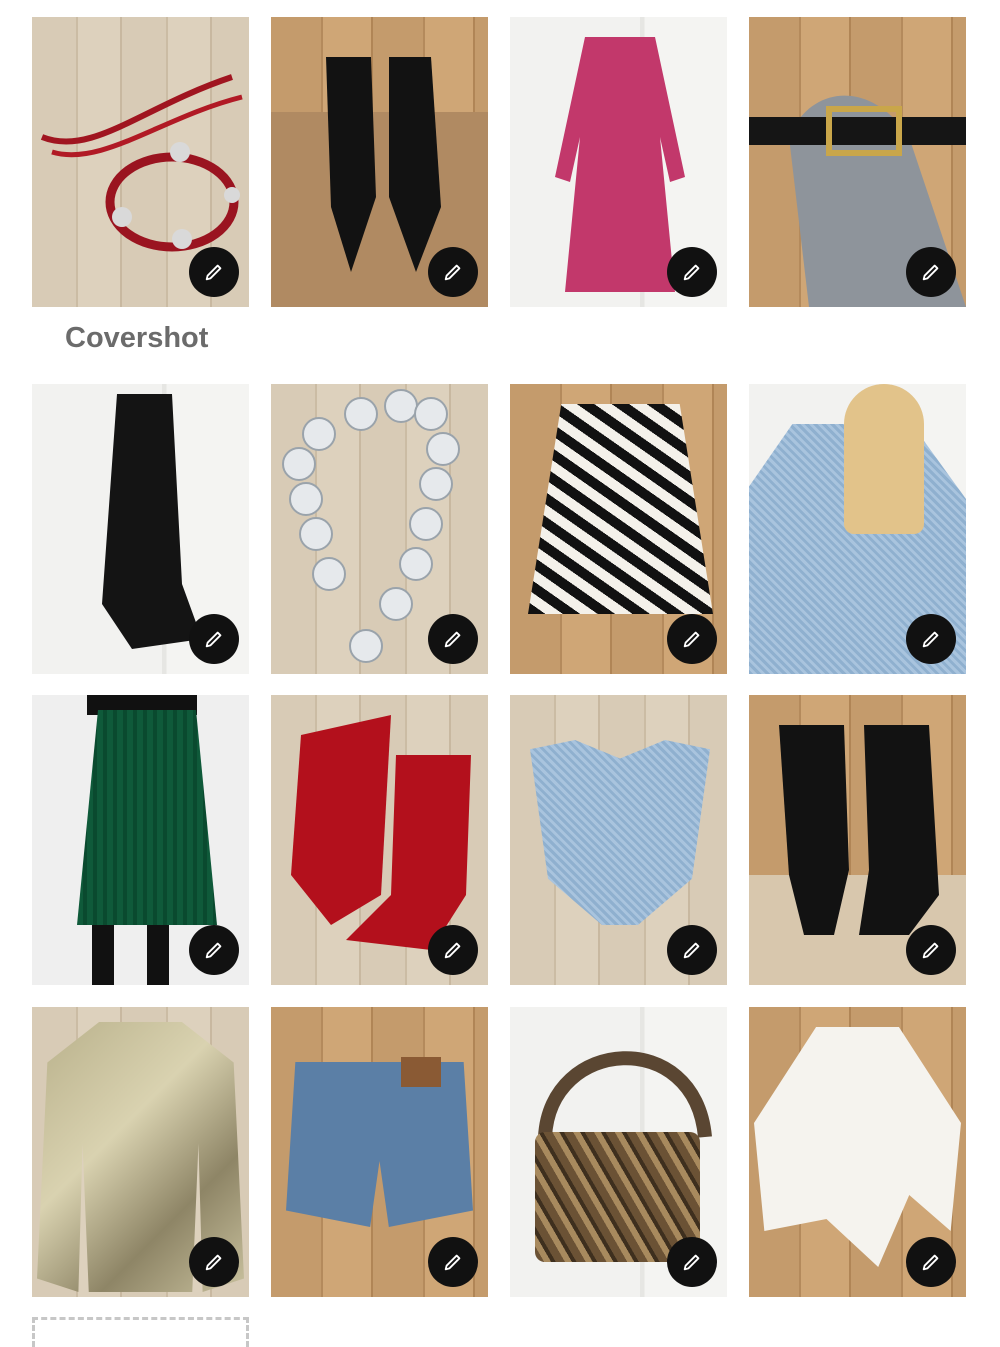 The image size is (1000, 1347). I want to click on add-photo-slot, so click(140, 1332).